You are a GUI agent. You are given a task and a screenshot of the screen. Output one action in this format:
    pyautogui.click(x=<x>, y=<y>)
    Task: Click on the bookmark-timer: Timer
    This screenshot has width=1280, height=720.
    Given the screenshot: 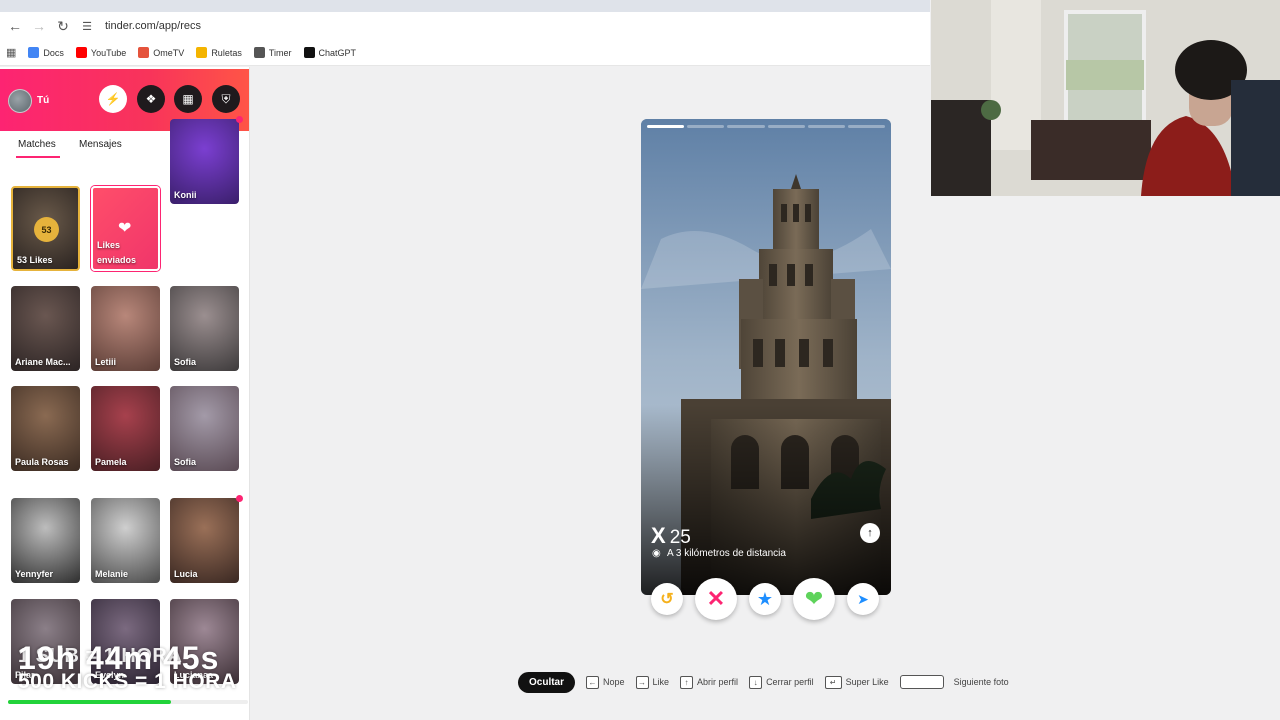 What is the action you would take?
    pyautogui.click(x=272, y=52)
    